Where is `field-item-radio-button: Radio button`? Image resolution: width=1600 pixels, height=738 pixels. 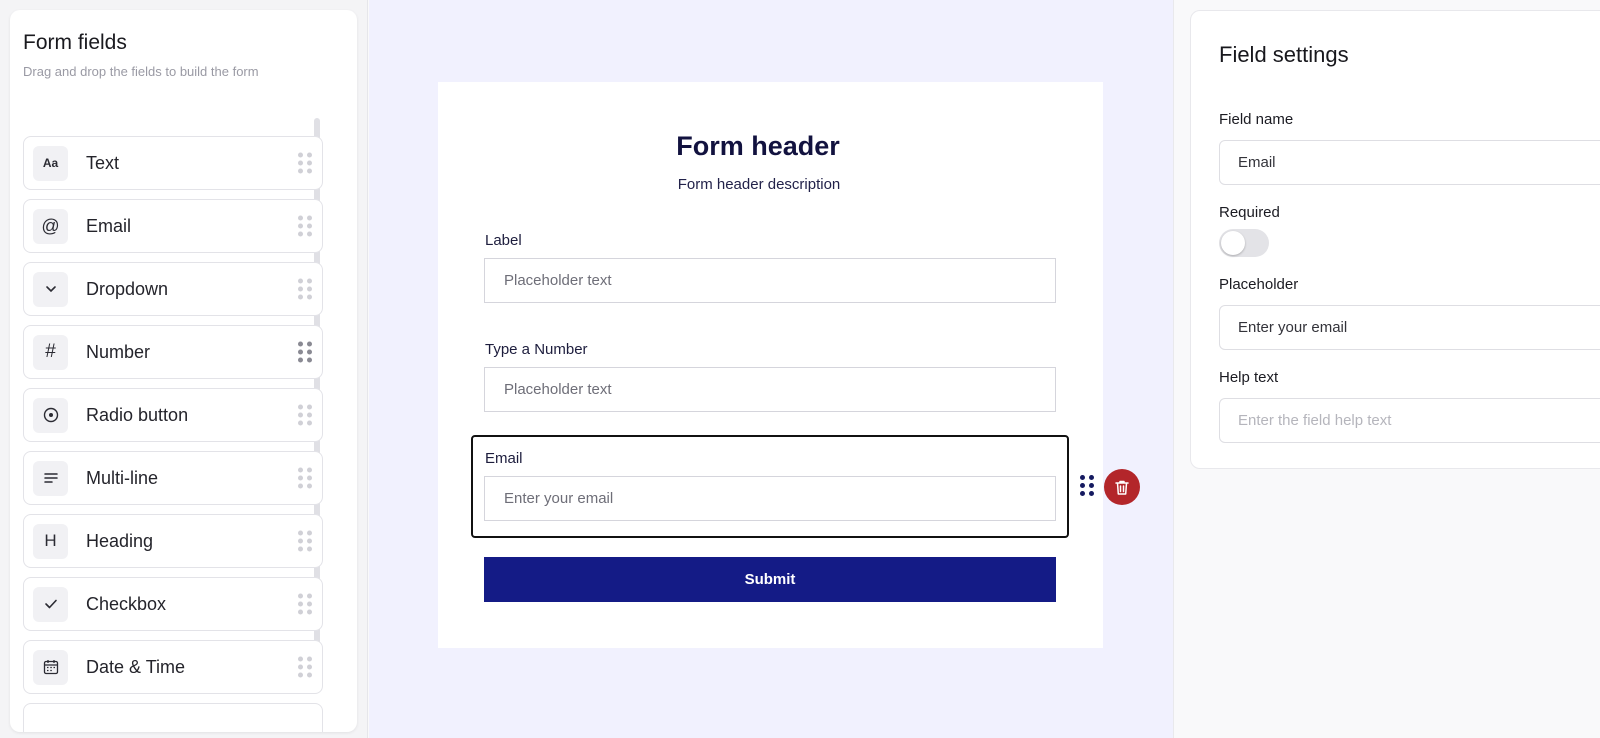 field-item-radio-button: Radio button is located at coordinates (173, 415).